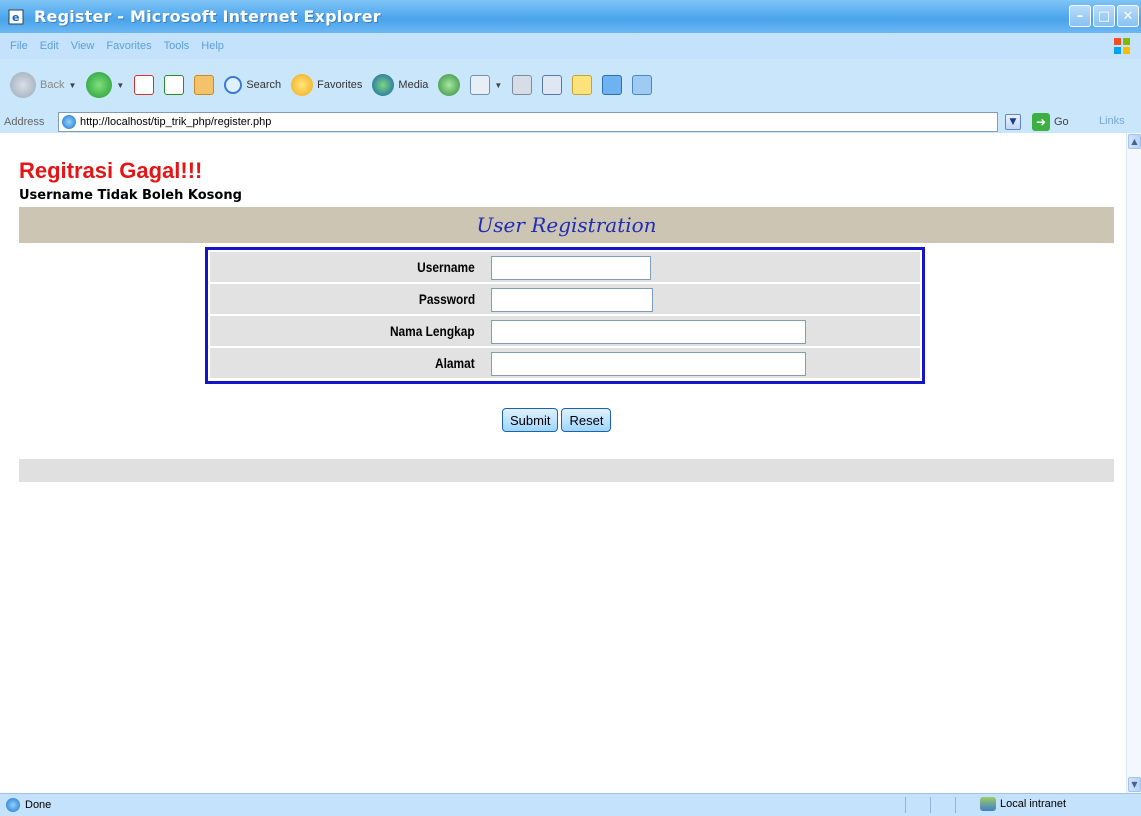  Describe the element at coordinates (432, 331) in the screenshot. I see `fullname-label: Nama Lengkap` at that location.